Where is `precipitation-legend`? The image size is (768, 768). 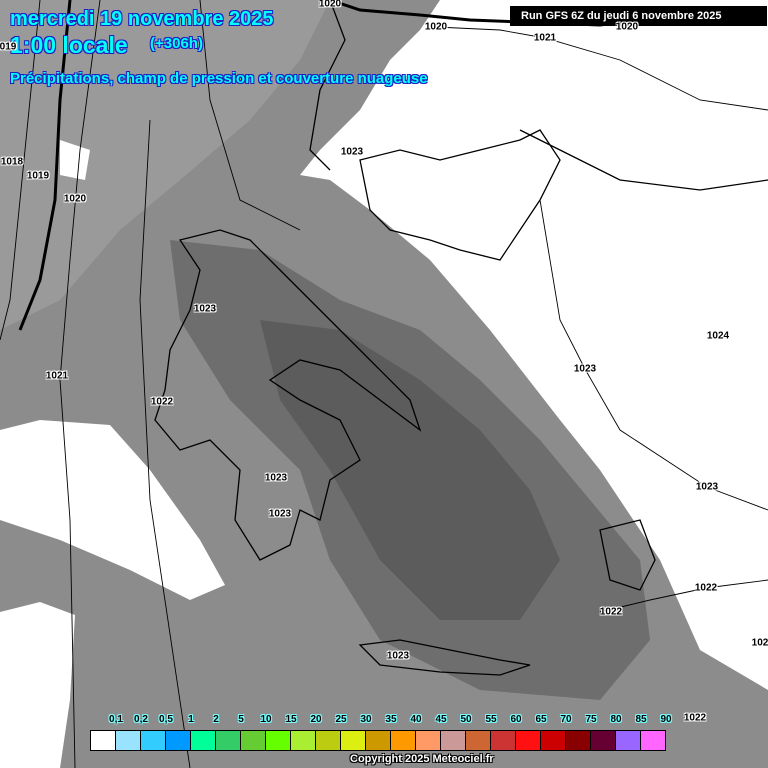
precipitation-legend is located at coordinates (378, 740).